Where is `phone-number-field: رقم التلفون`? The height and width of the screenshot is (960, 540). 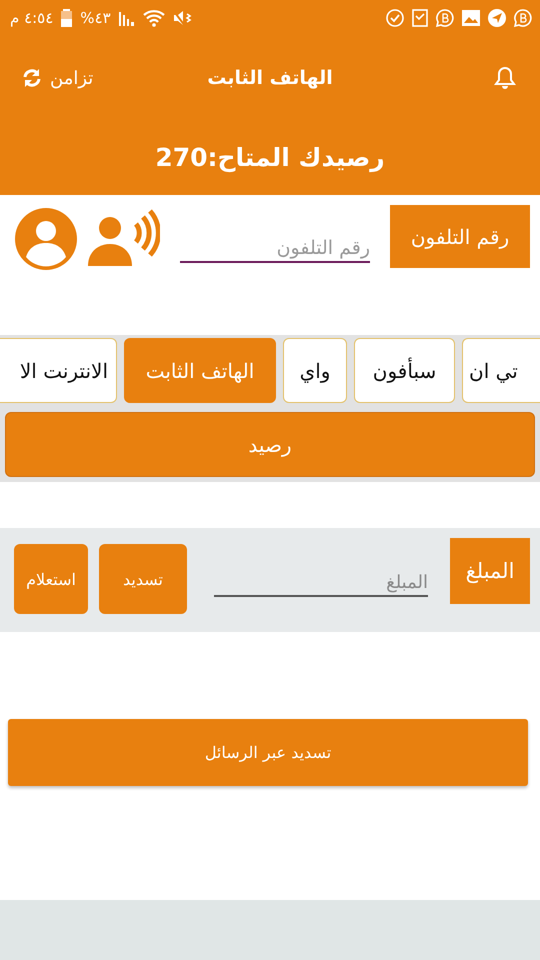
phone-number-field: رقم التلفون is located at coordinates (275, 249).